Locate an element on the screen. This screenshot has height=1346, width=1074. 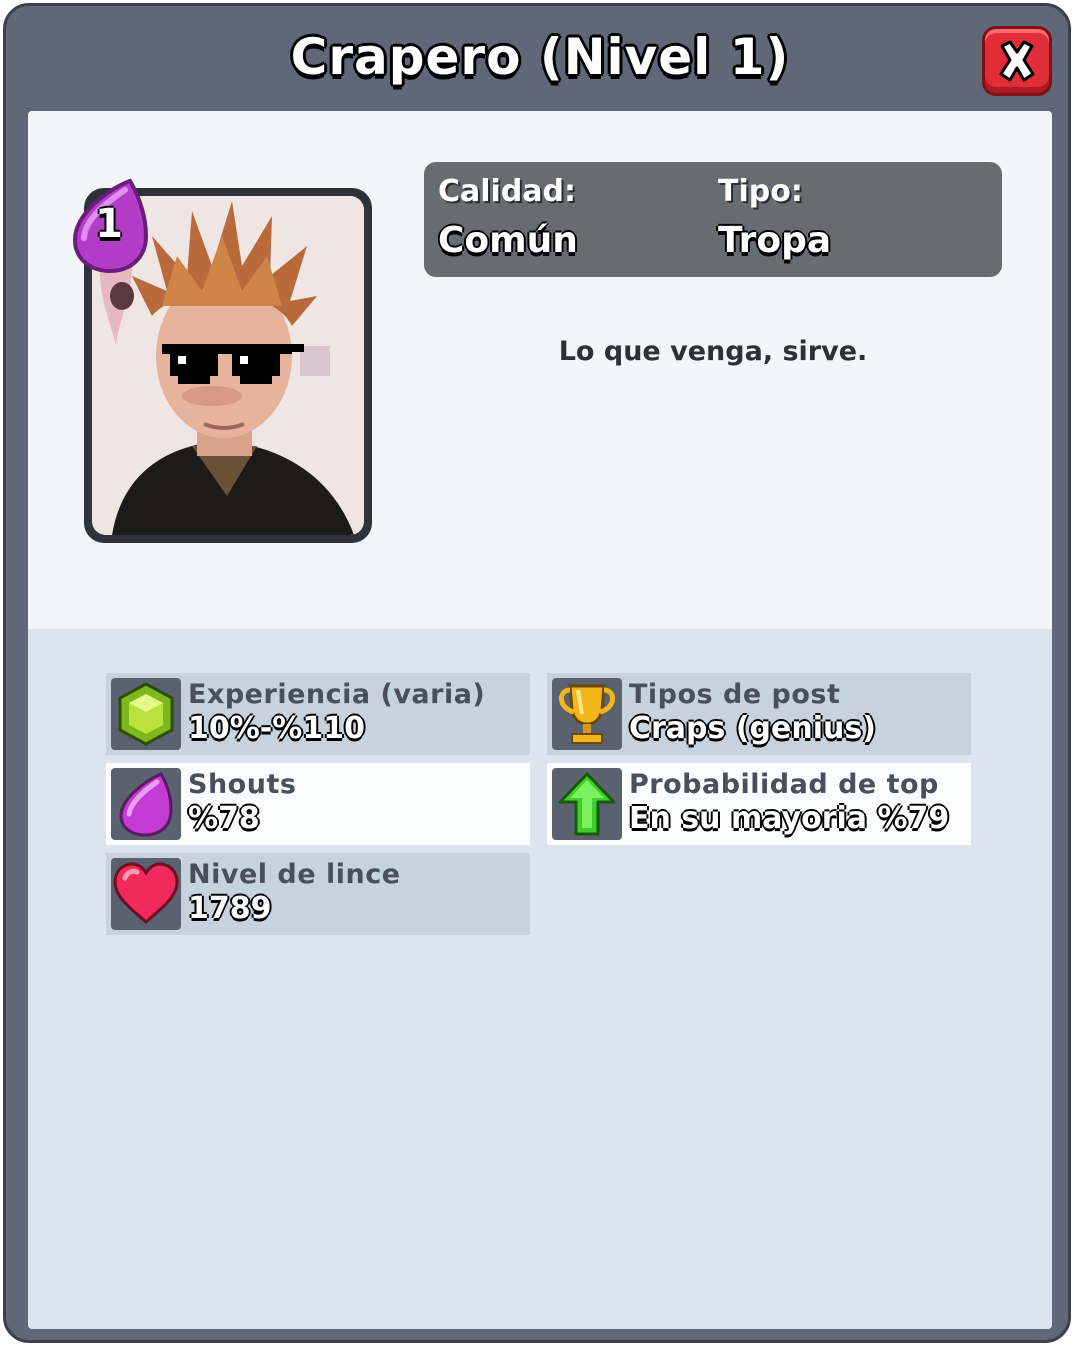
stat-value: %78 is located at coordinates (224, 818).